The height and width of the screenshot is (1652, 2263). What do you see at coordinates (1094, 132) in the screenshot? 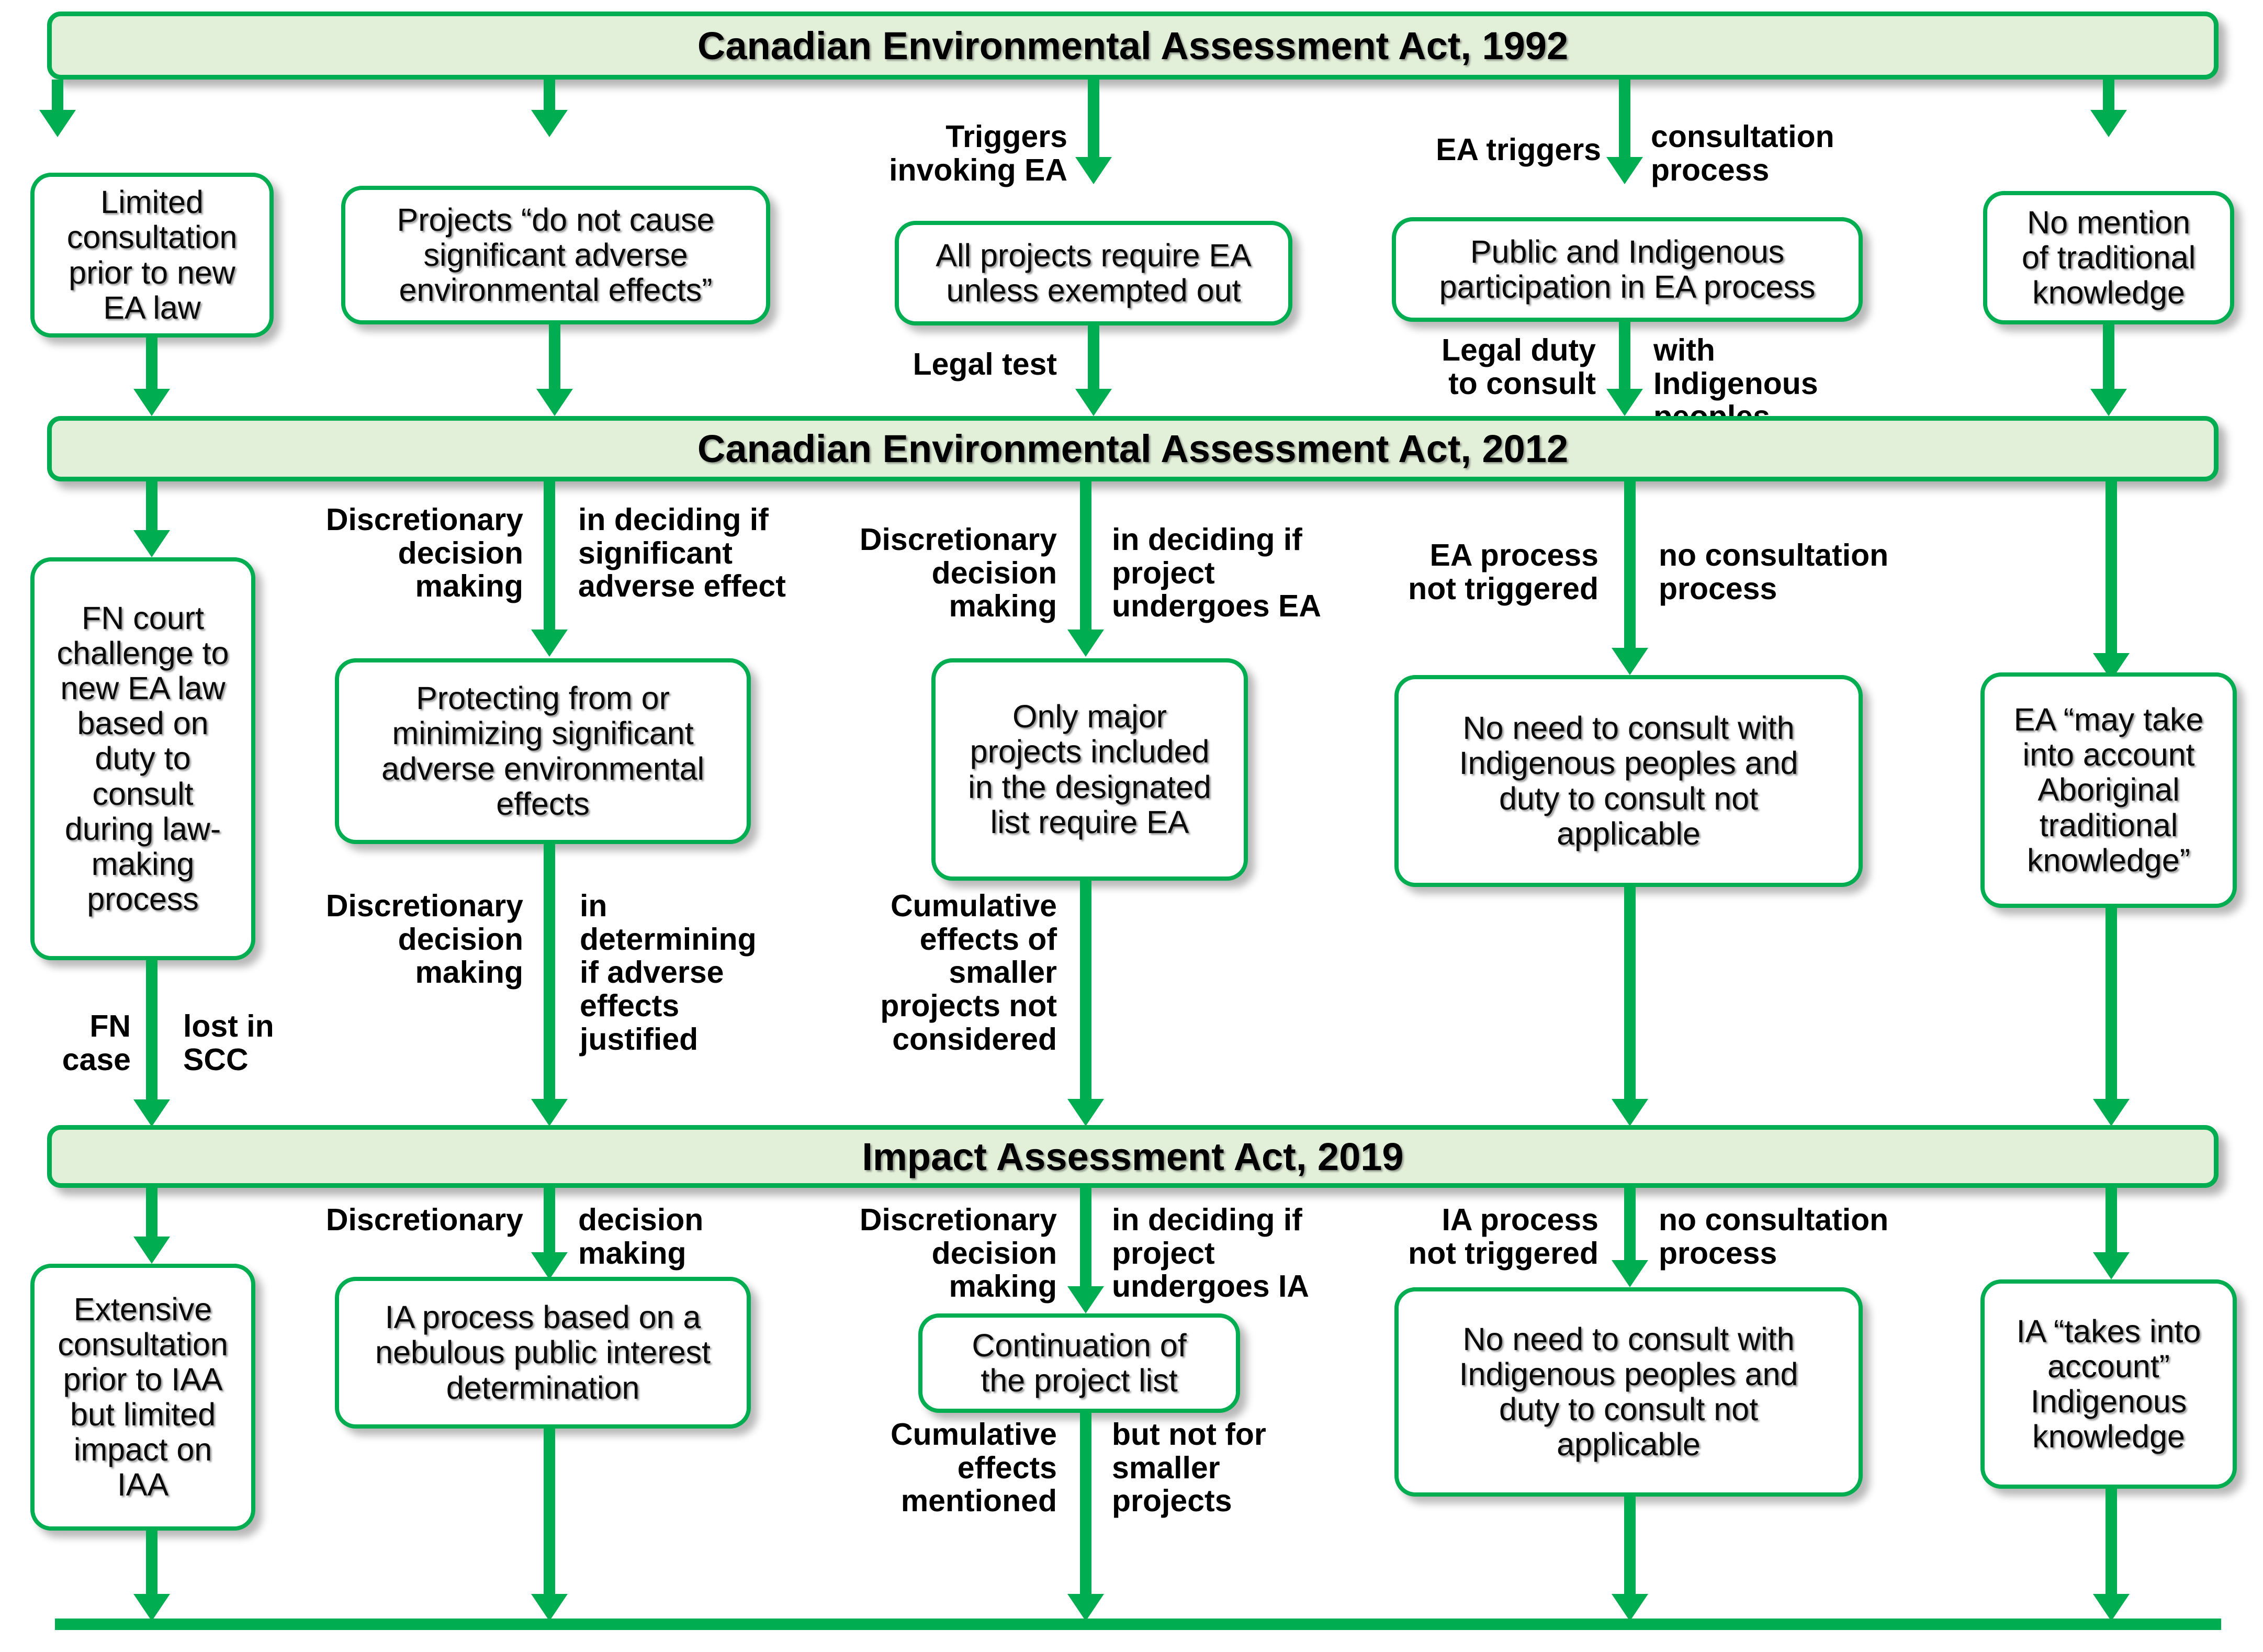
I see `arrow-1992-to-all-projects` at bounding box center [1094, 132].